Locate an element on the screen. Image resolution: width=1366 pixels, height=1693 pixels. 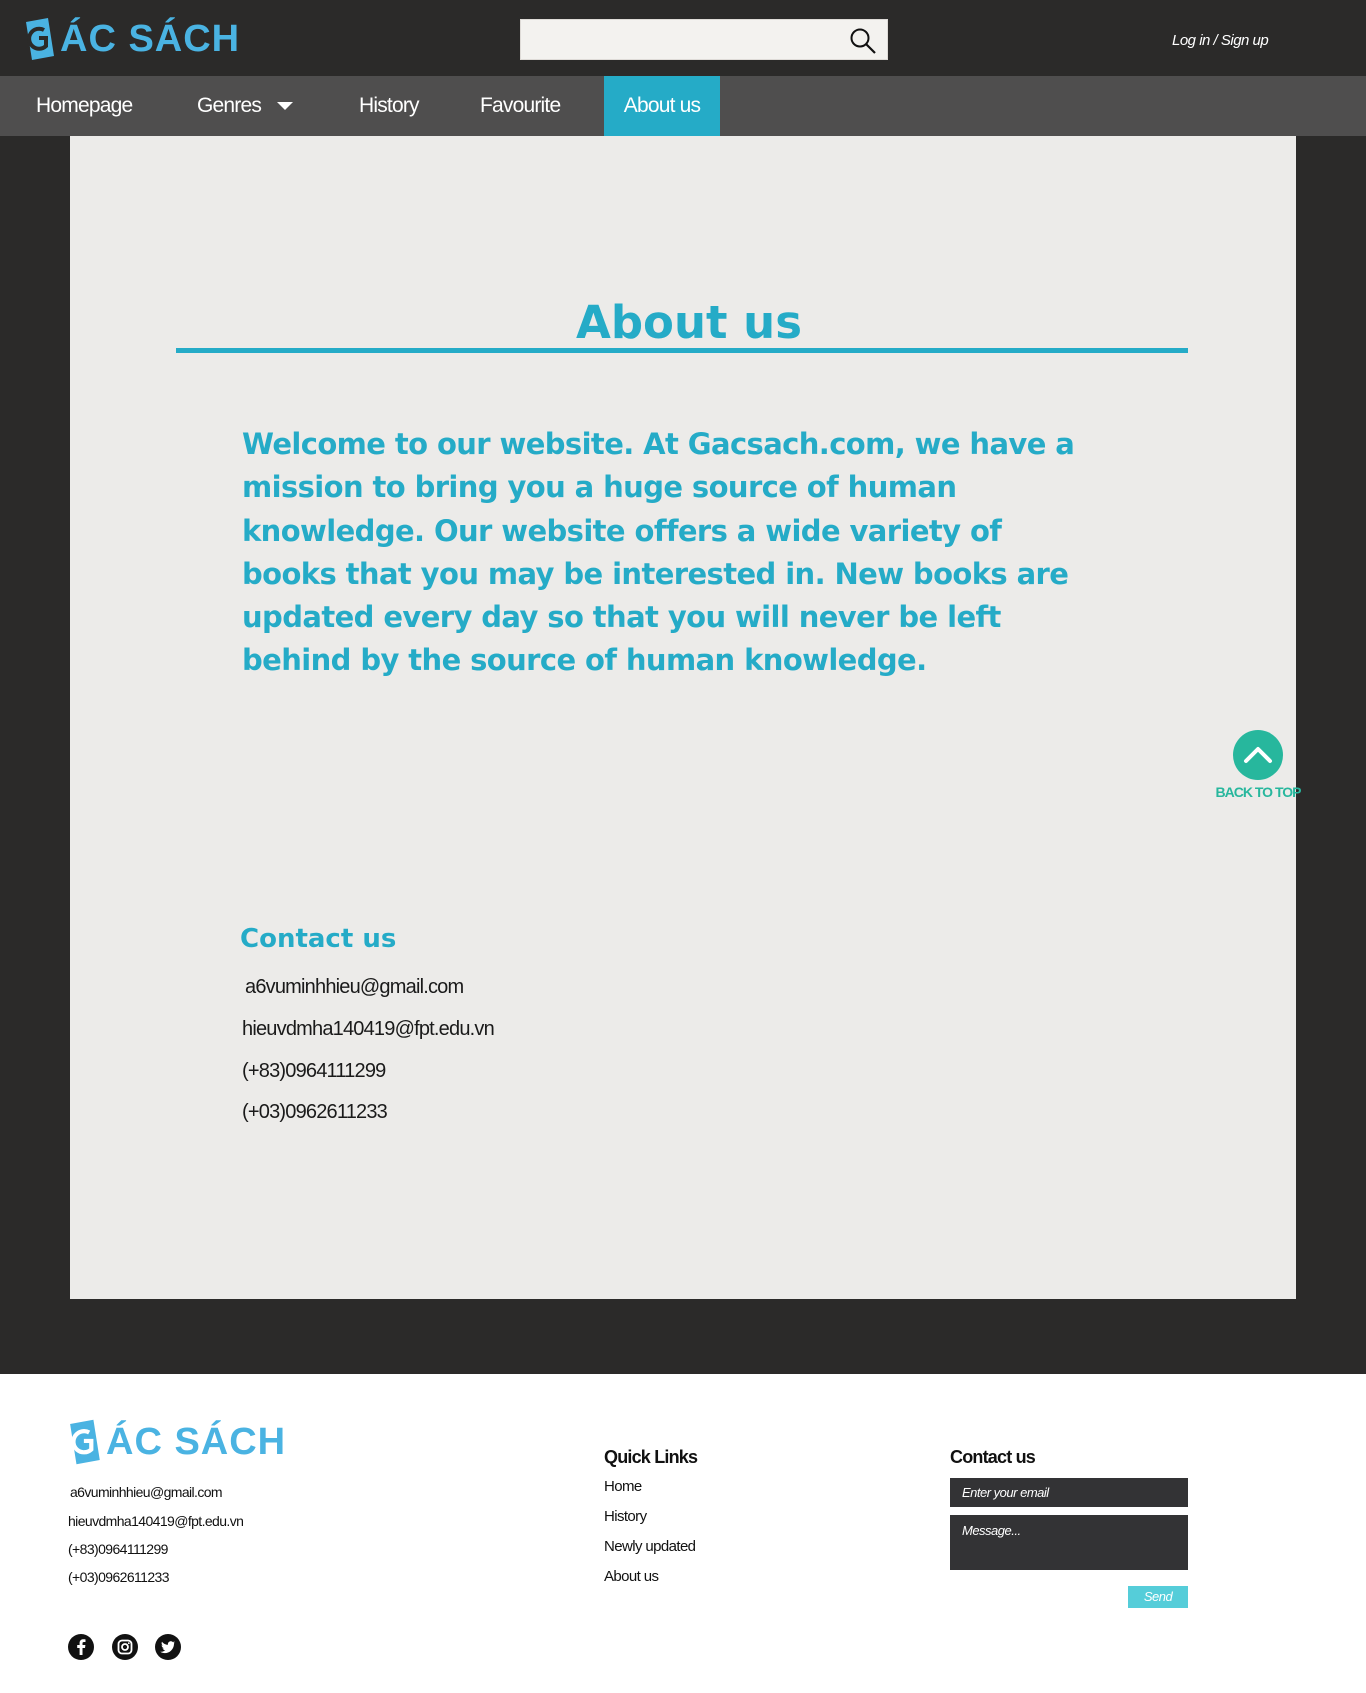
footer-phone-2: (+03)0962611233 is located at coordinates (119, 1577).